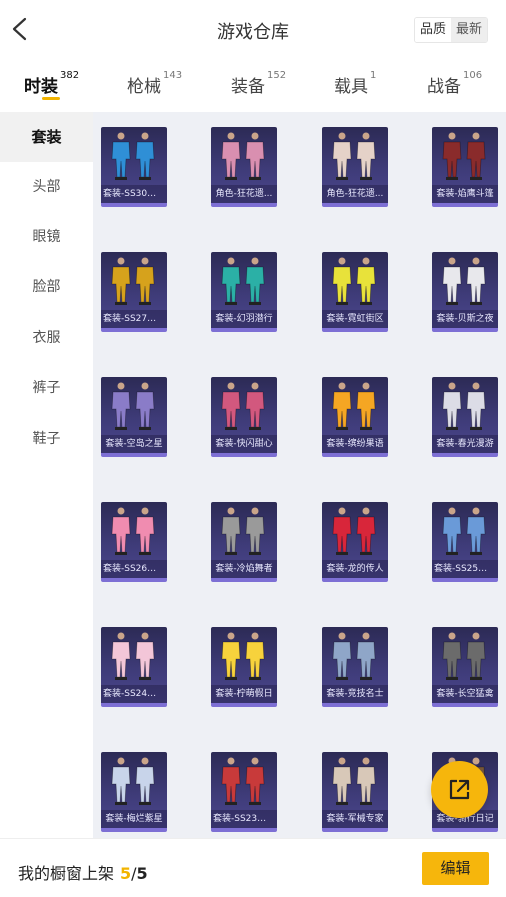  What do you see at coordinates (243, 531) in the screenshot?
I see `silver-cloak-outfit-icon` at bounding box center [243, 531].